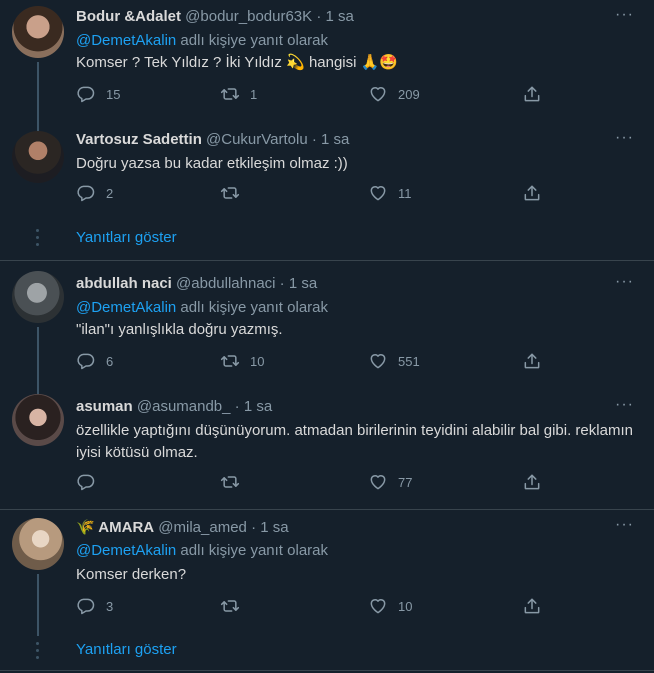  I want to click on username: @asumandb_, so click(184, 406).